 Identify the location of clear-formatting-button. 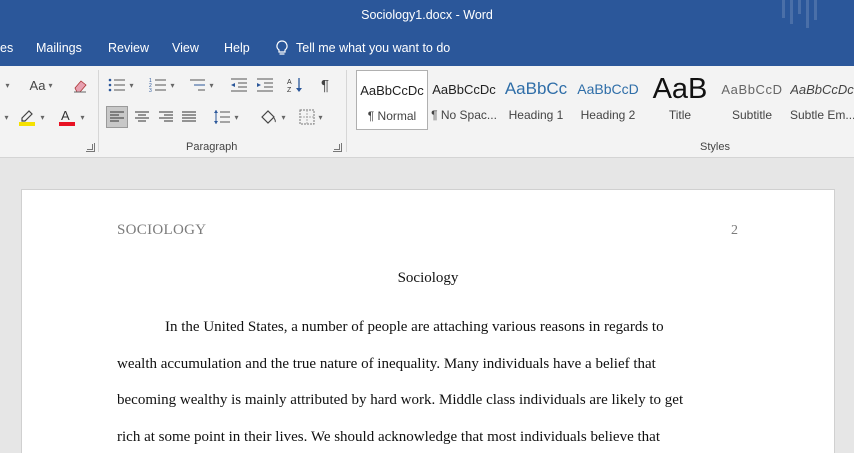
(80, 85).